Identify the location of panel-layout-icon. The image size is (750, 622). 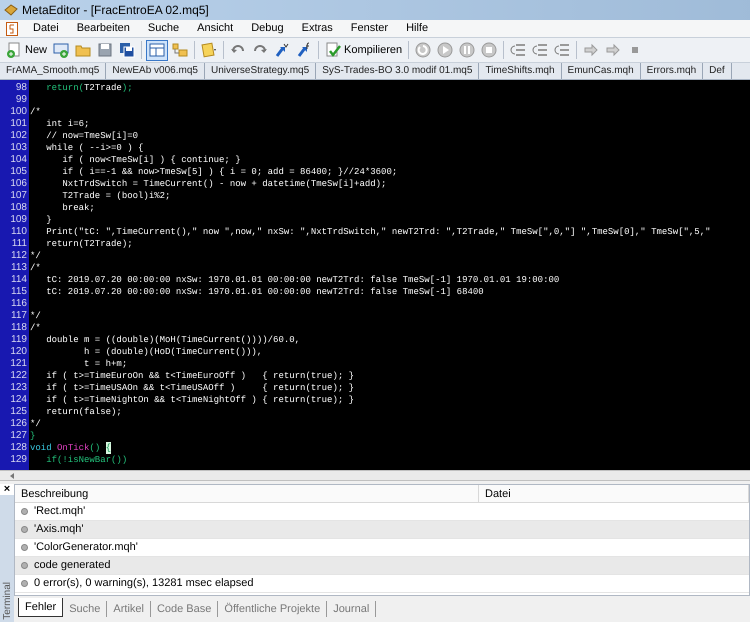
(157, 50).